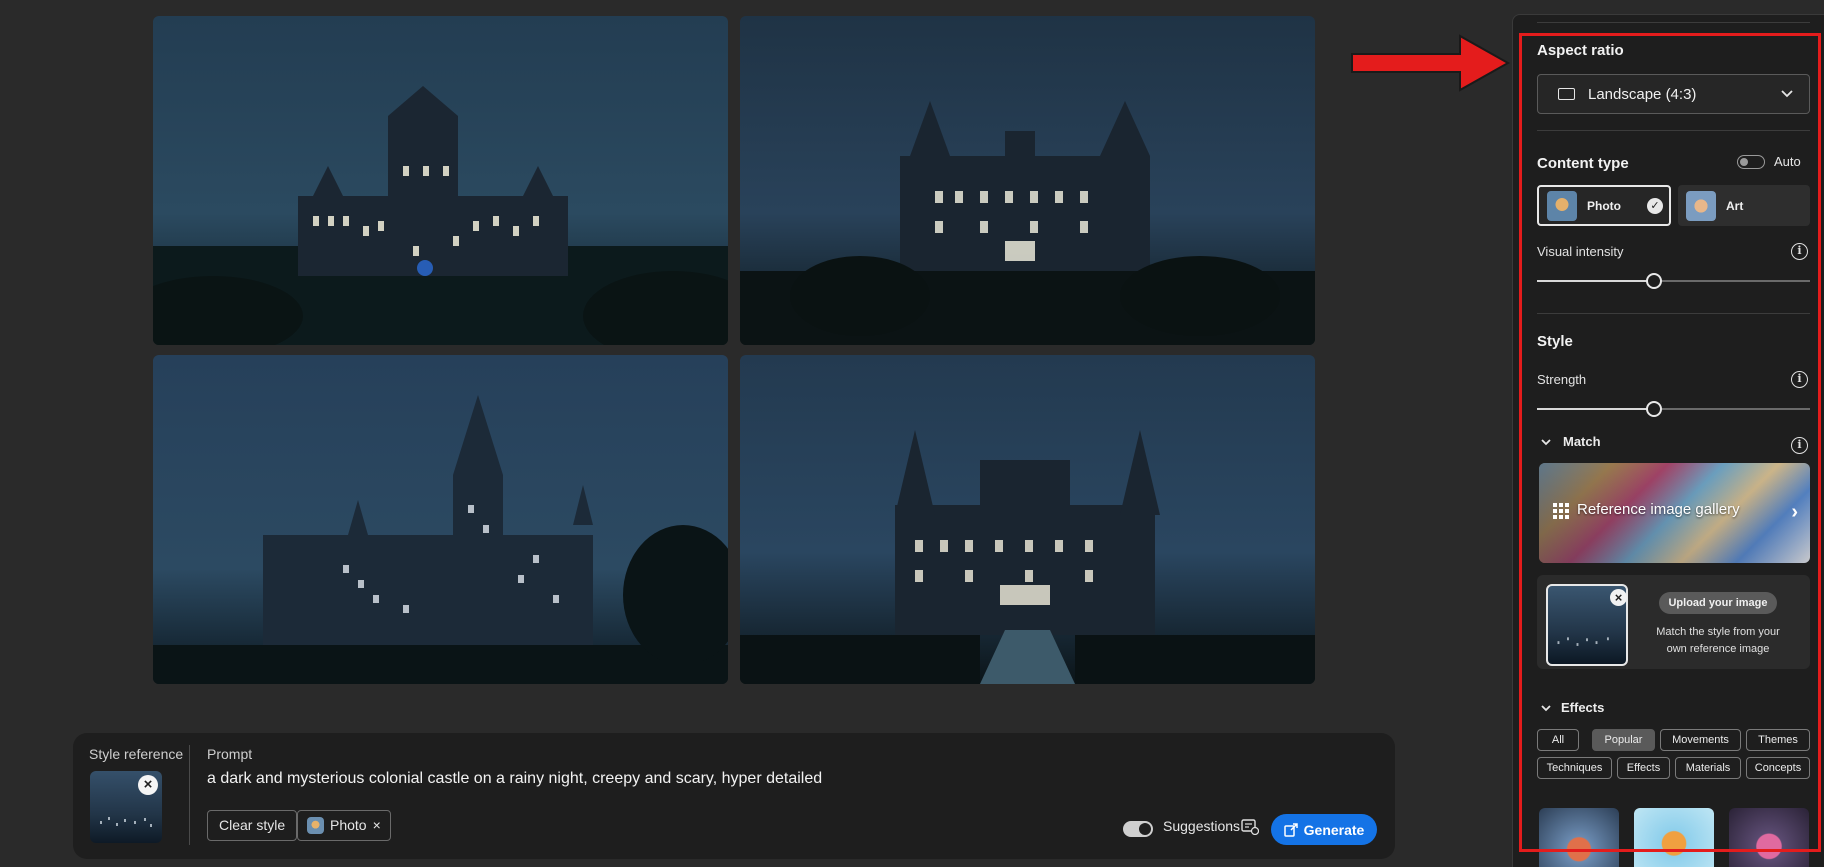  Describe the element at coordinates (1580, 251) in the screenshot. I see `visual-intensity-label: Visual intensity` at that location.